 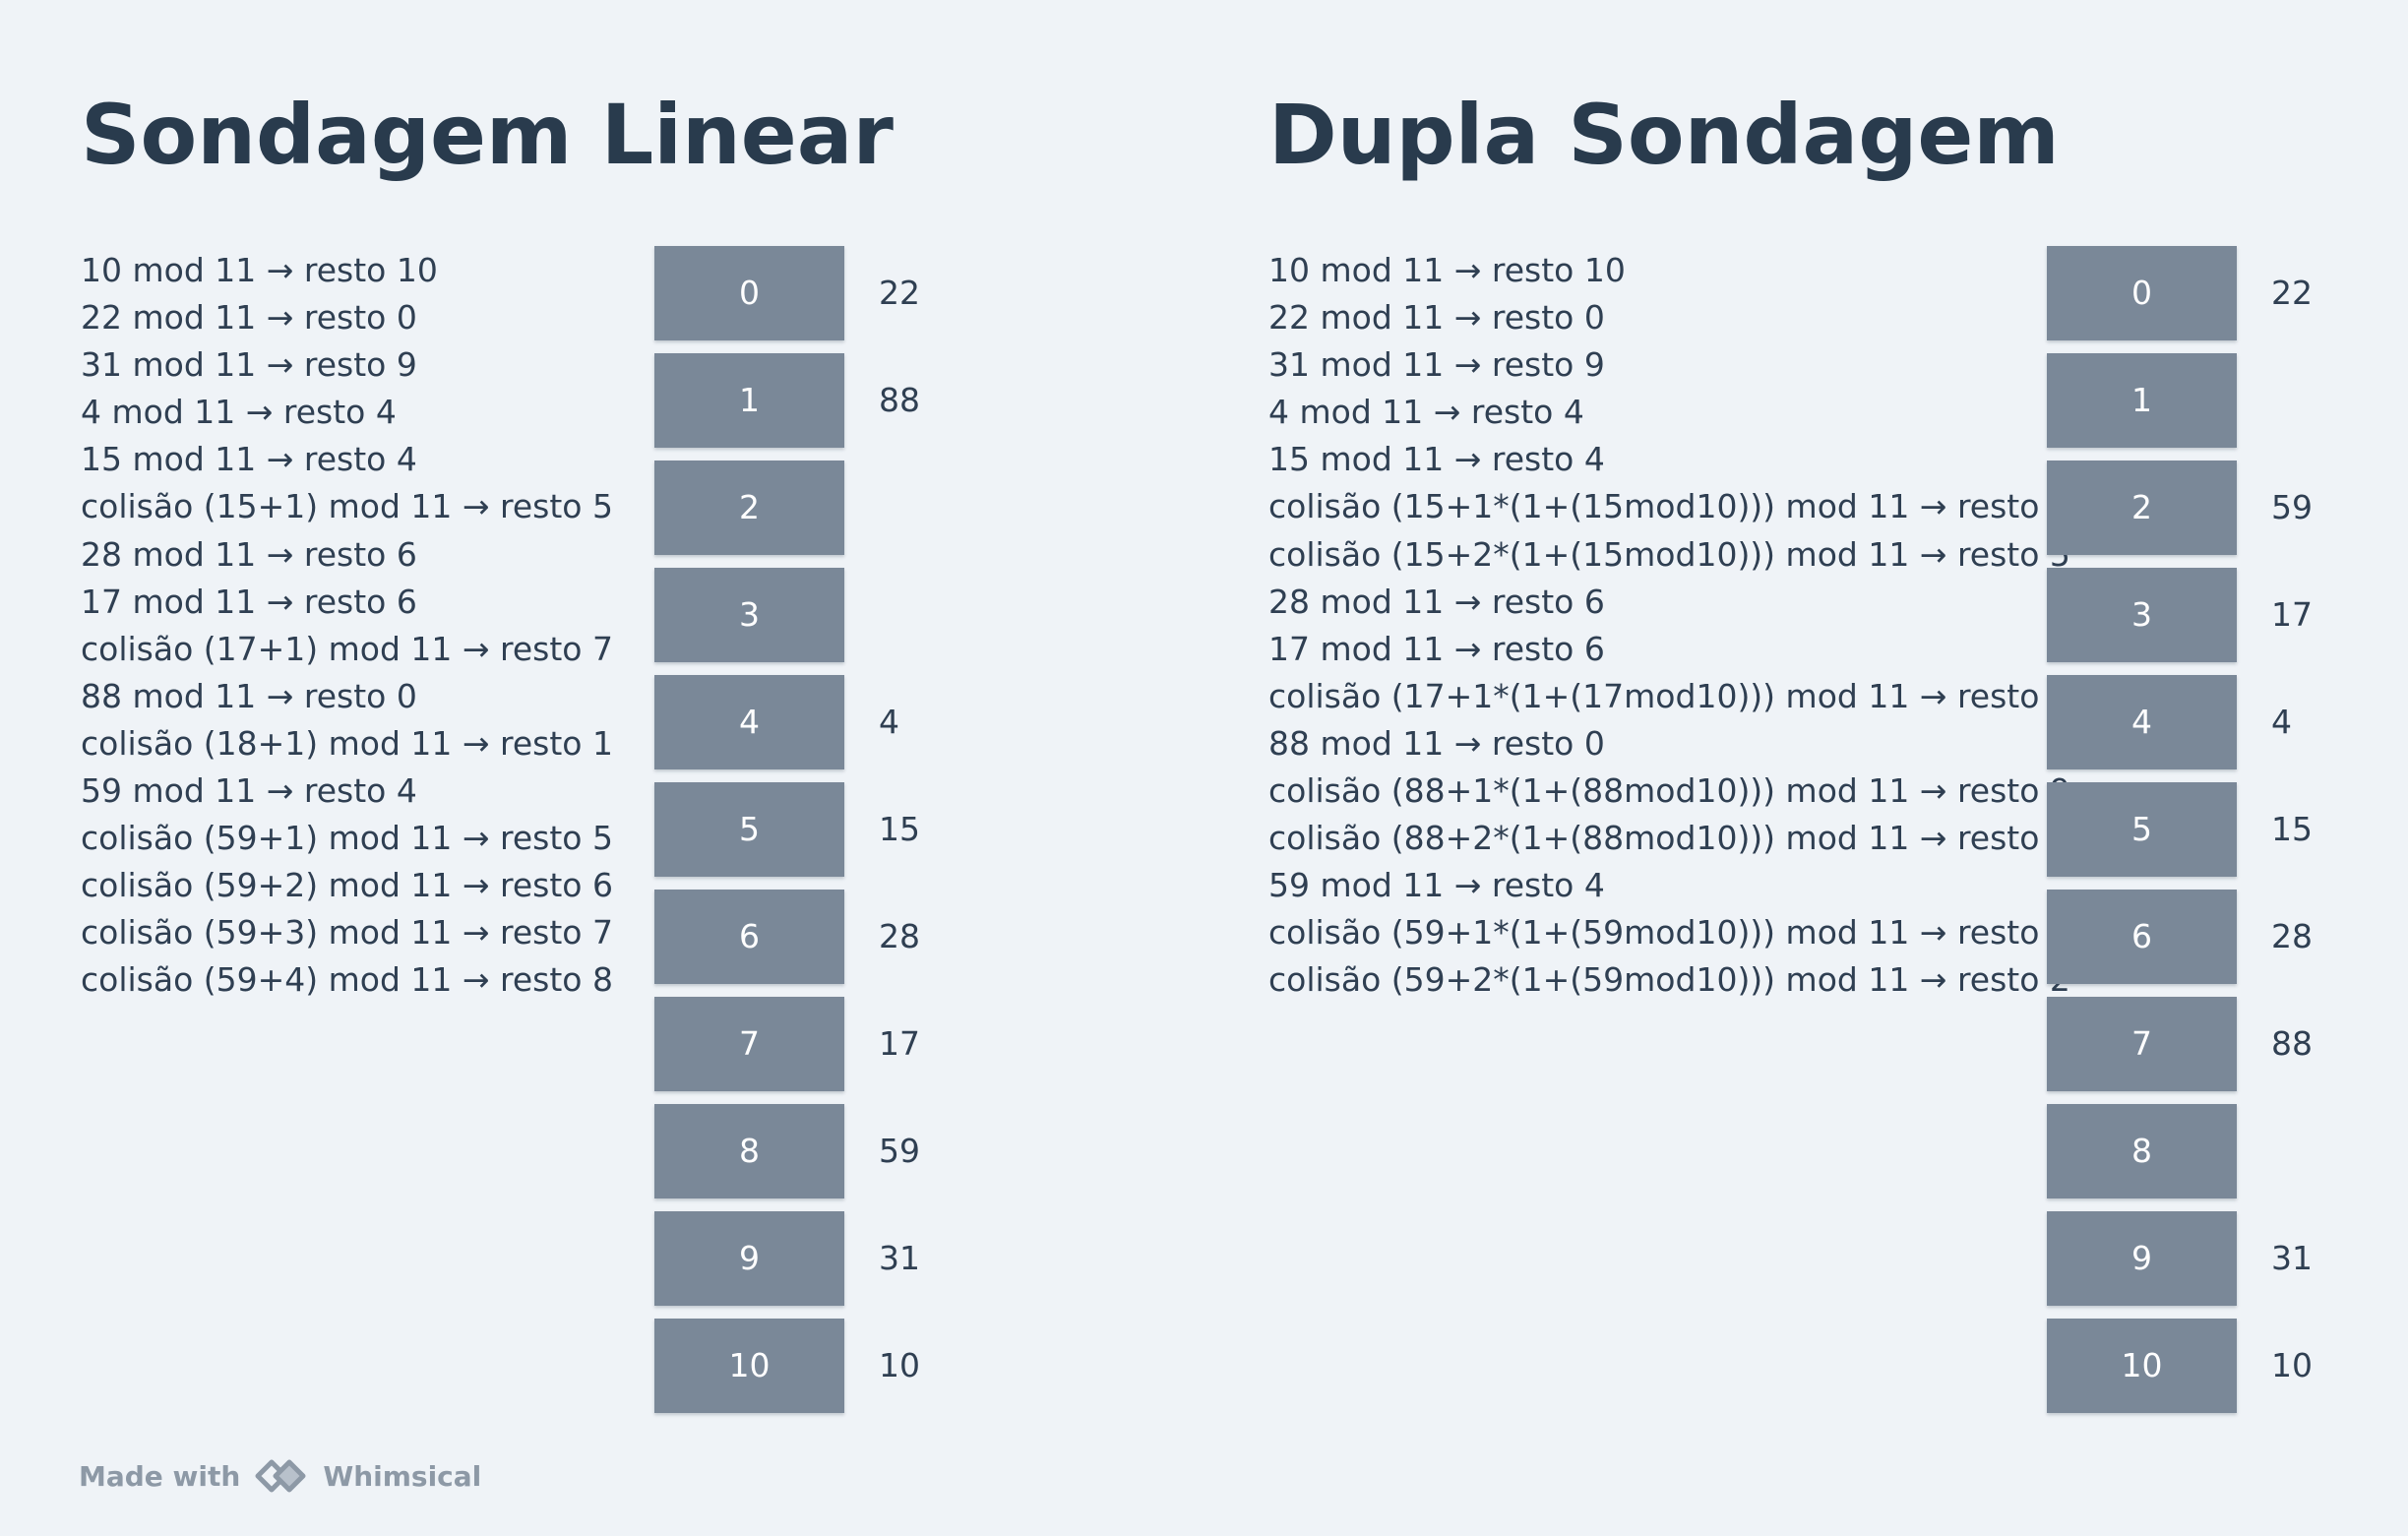 I want to click on linear-slot-index-0: 0, so click(x=749, y=293).